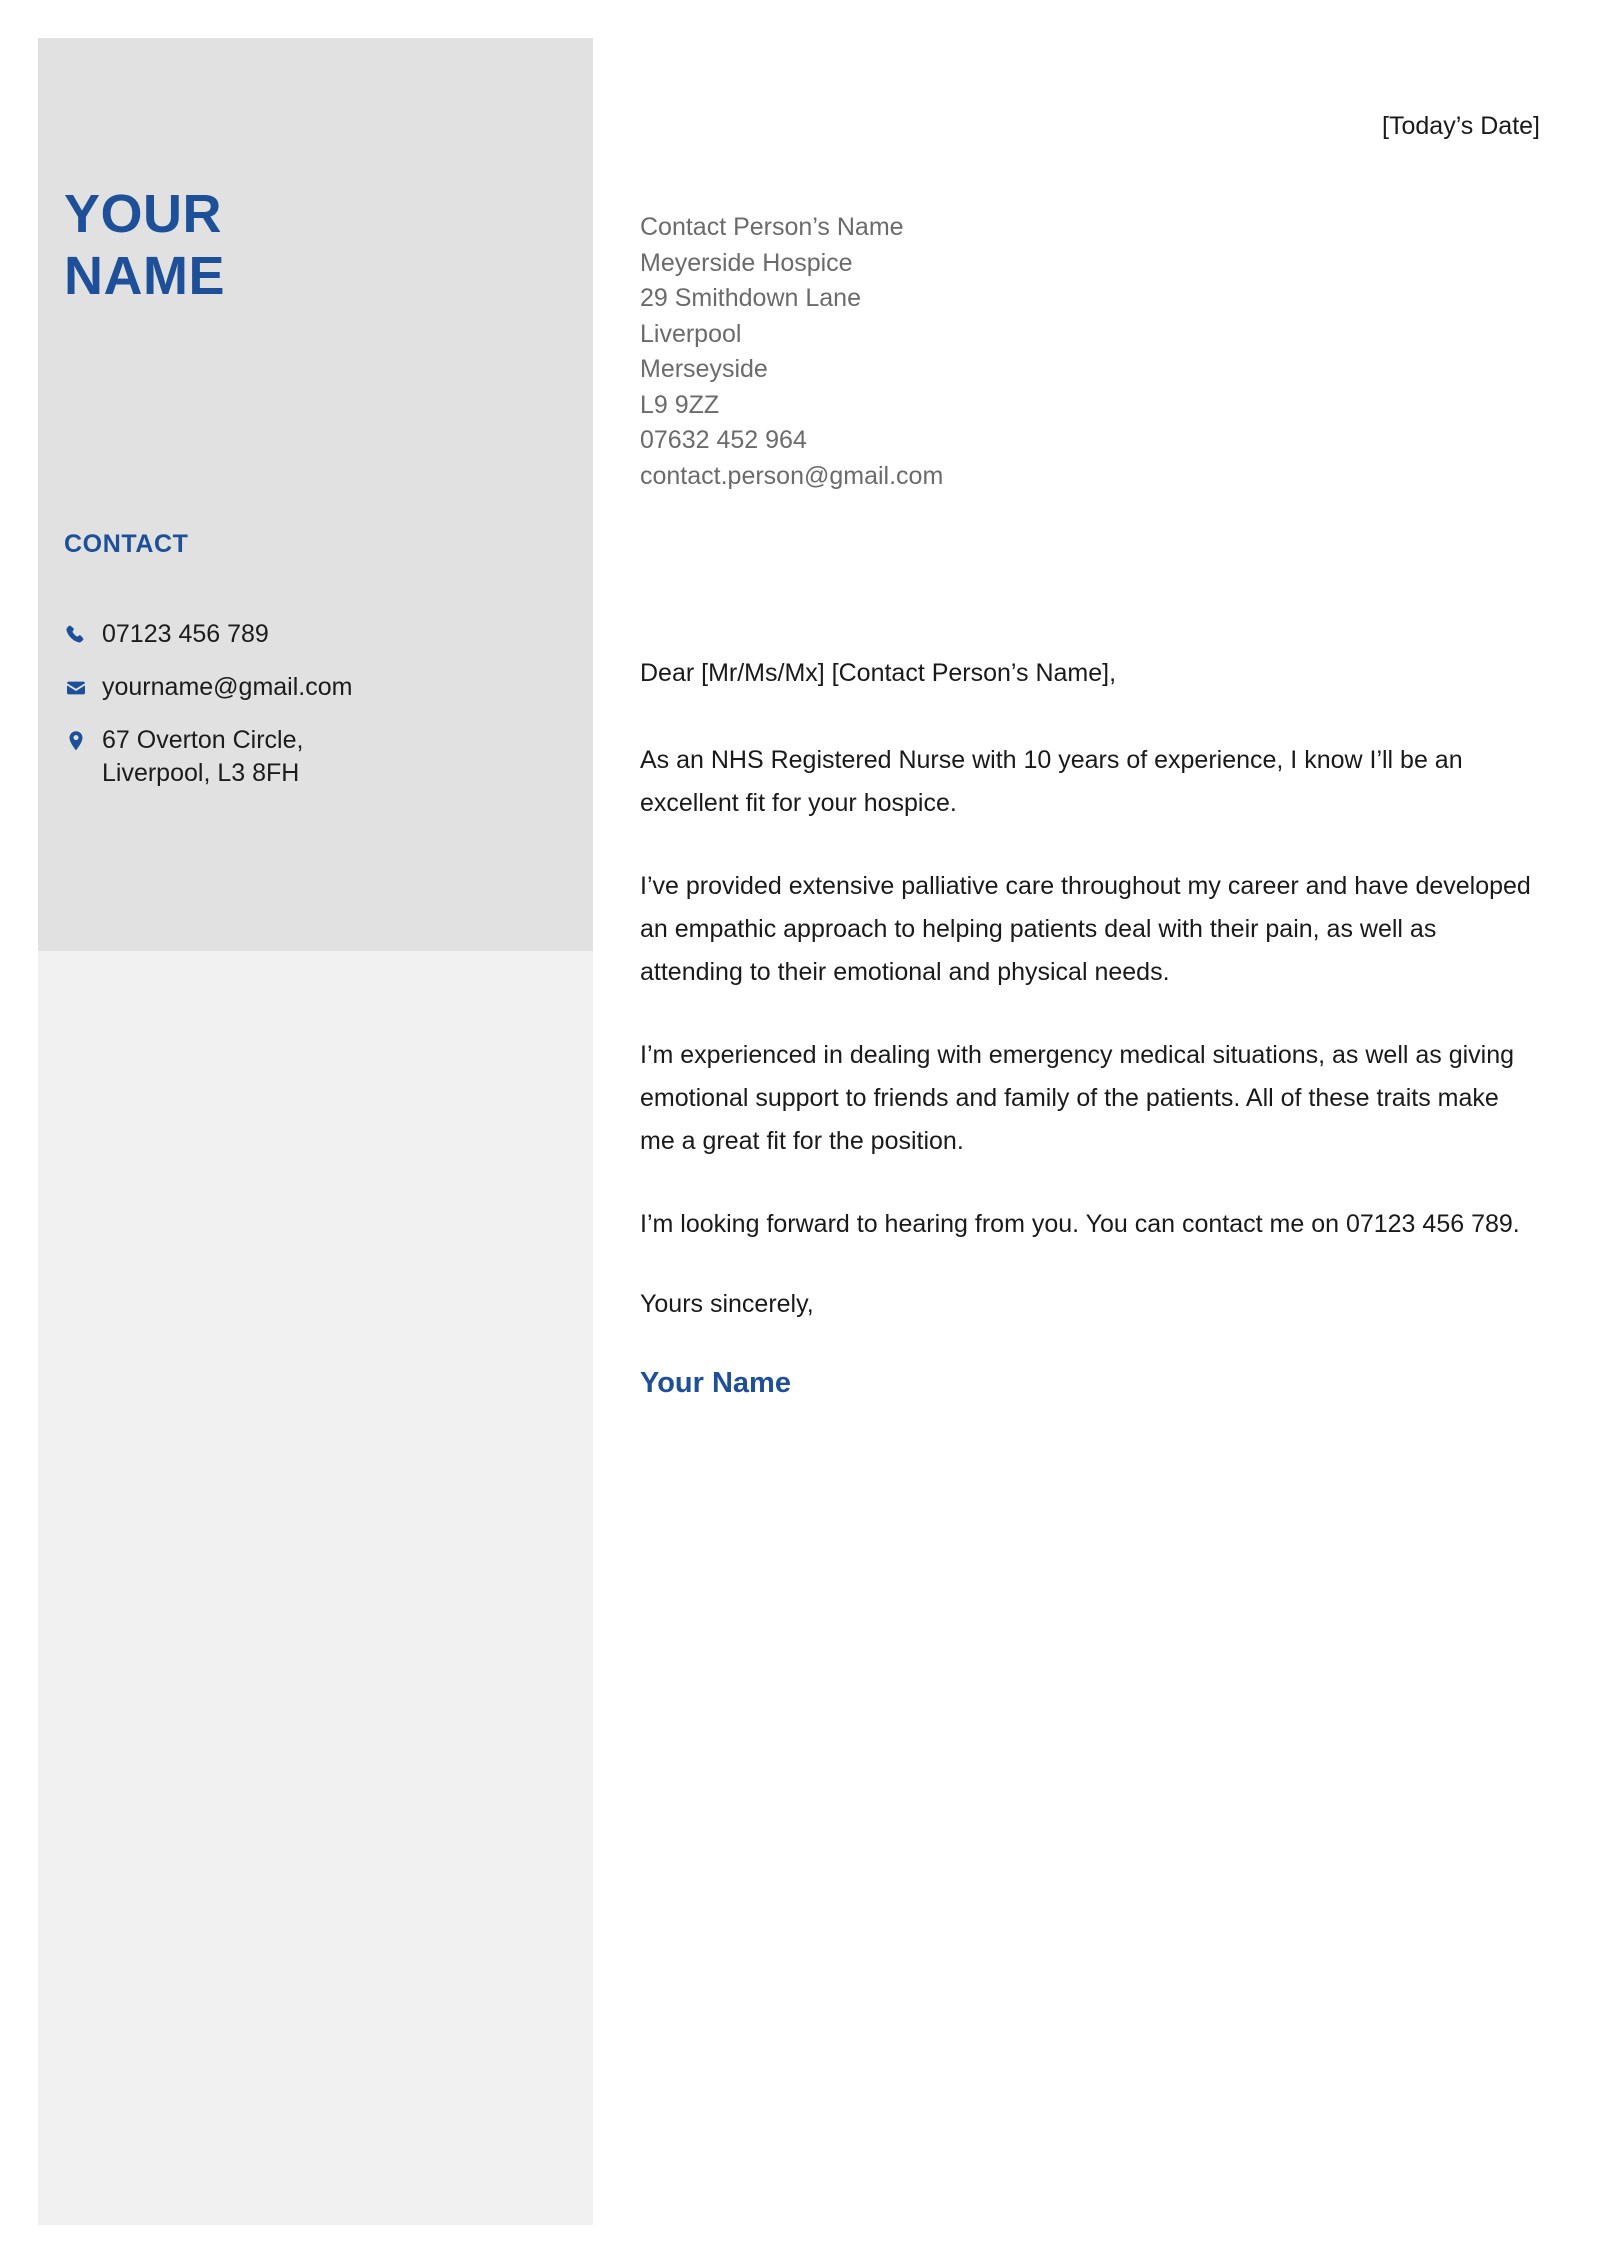 The width and height of the screenshot is (1600, 2263). Describe the element at coordinates (315, 494) in the screenshot. I see `sidebar-header-band` at that location.